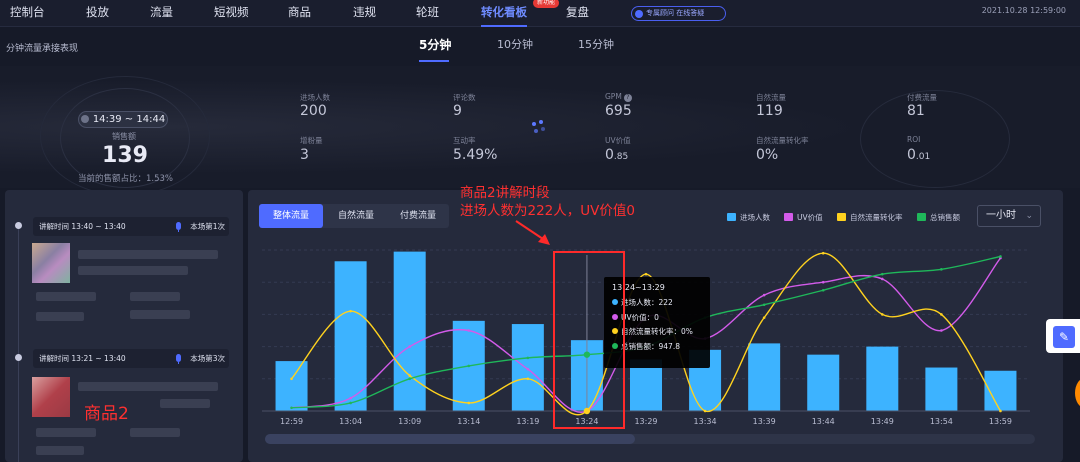  I want to click on pencil-icon: ✎, so click(1064, 337).